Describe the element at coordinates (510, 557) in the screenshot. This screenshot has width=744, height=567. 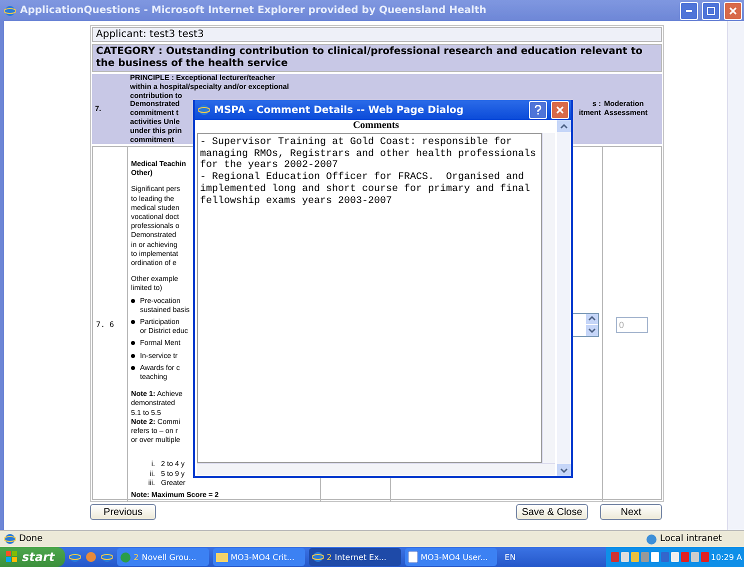
I see `language-indicator: EN` at that location.